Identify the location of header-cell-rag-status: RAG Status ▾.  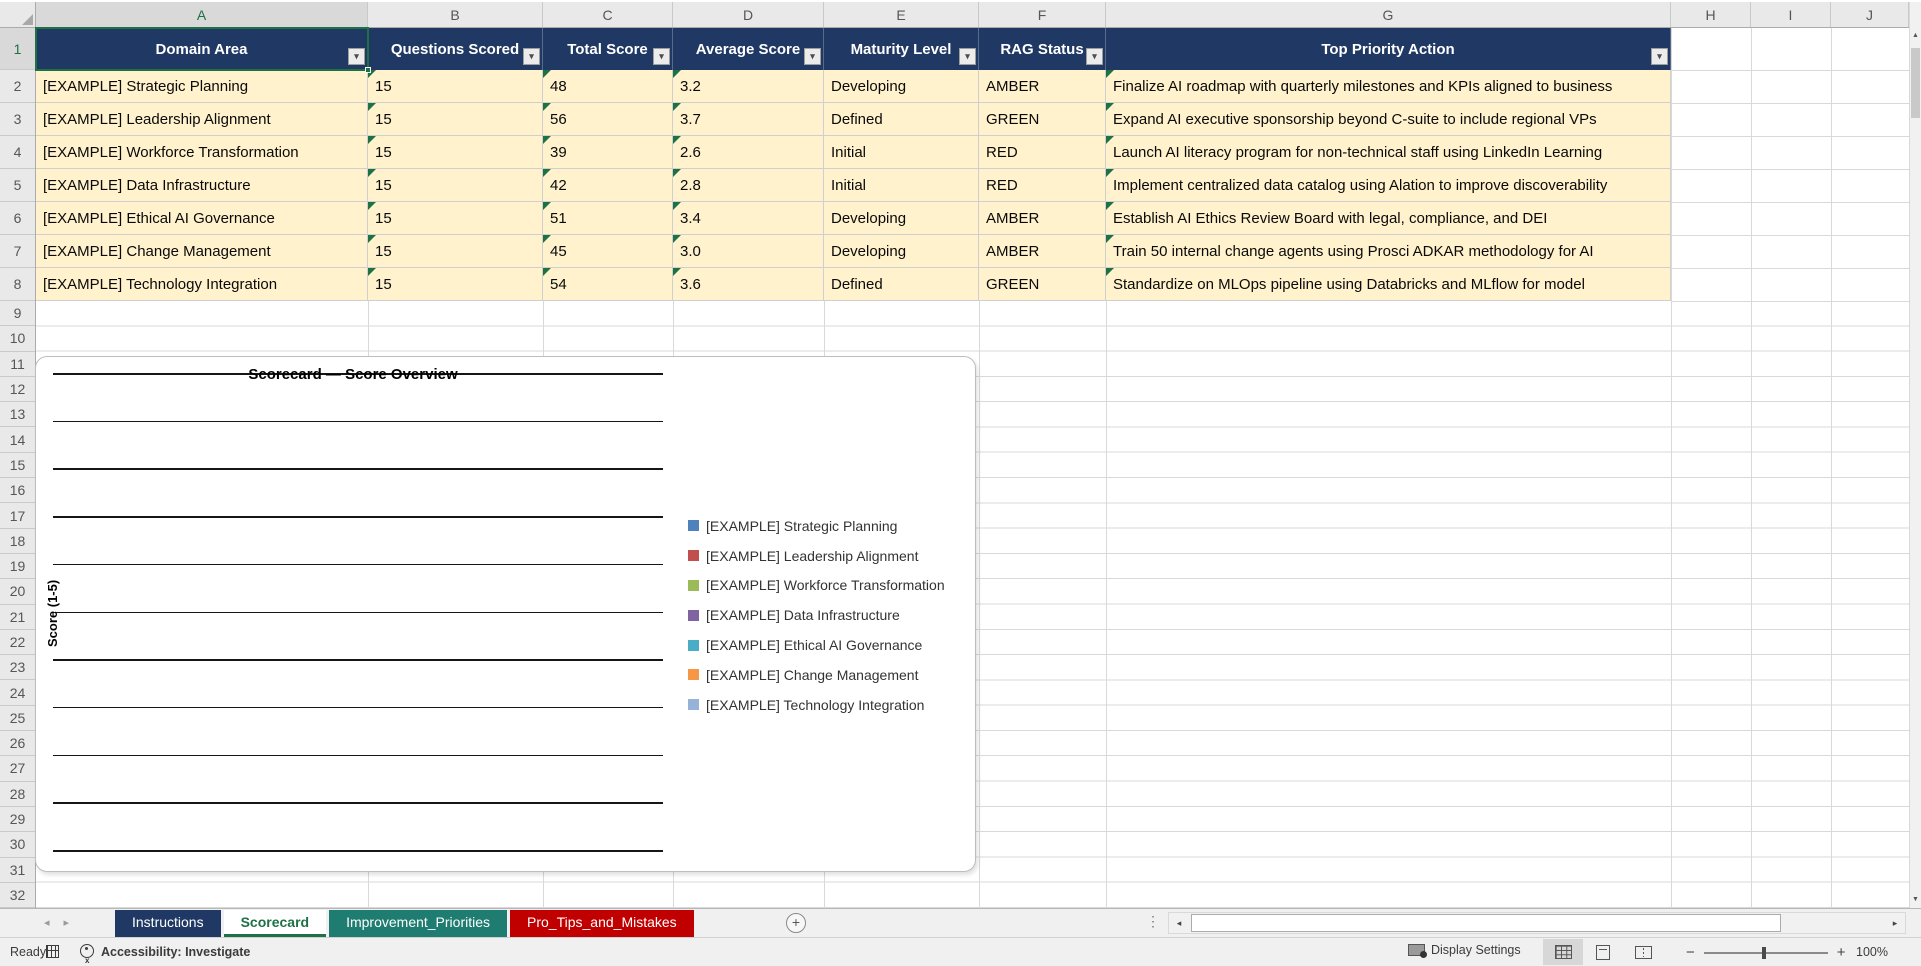
(1042, 49).